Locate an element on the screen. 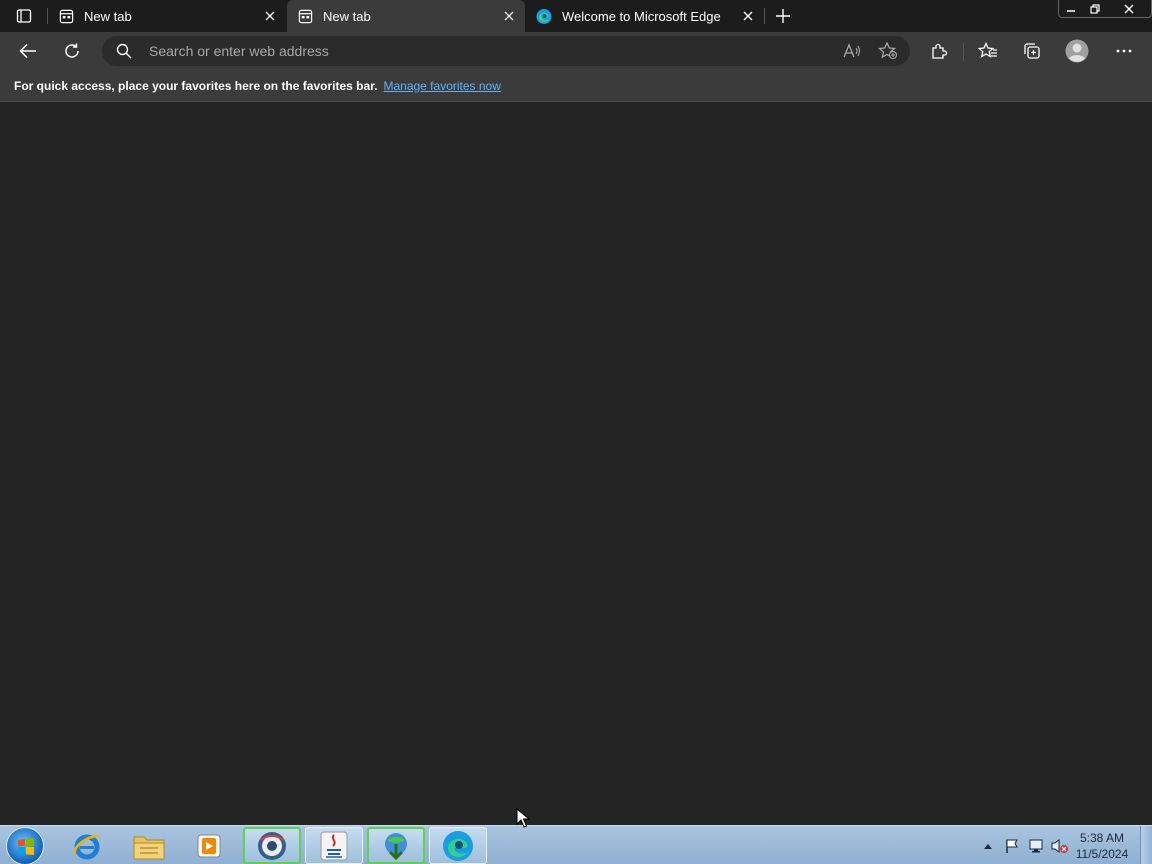  taskbar-file-explorer is located at coordinates (149, 845).